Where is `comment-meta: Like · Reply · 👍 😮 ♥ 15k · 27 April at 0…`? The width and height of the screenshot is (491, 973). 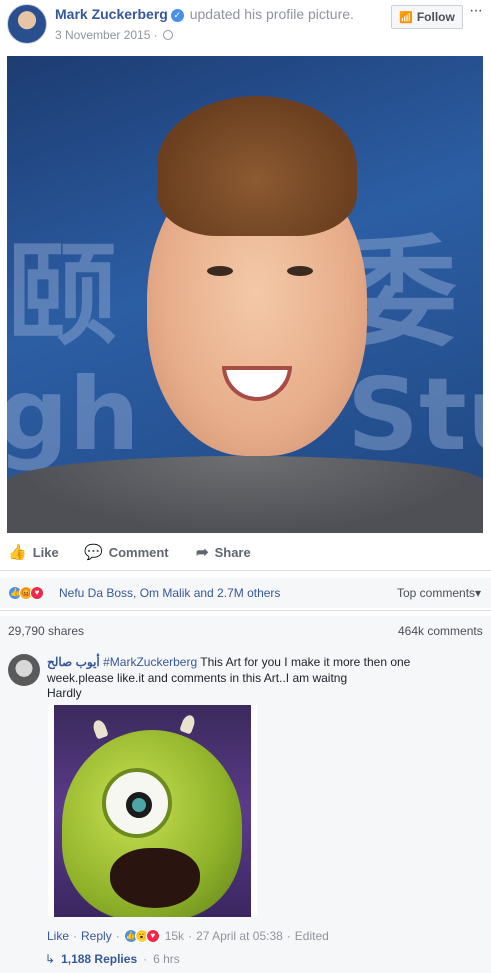 comment-meta: Like · Reply · 👍 😮 ♥ 15k · 27 April at 0… is located at coordinates (188, 936).